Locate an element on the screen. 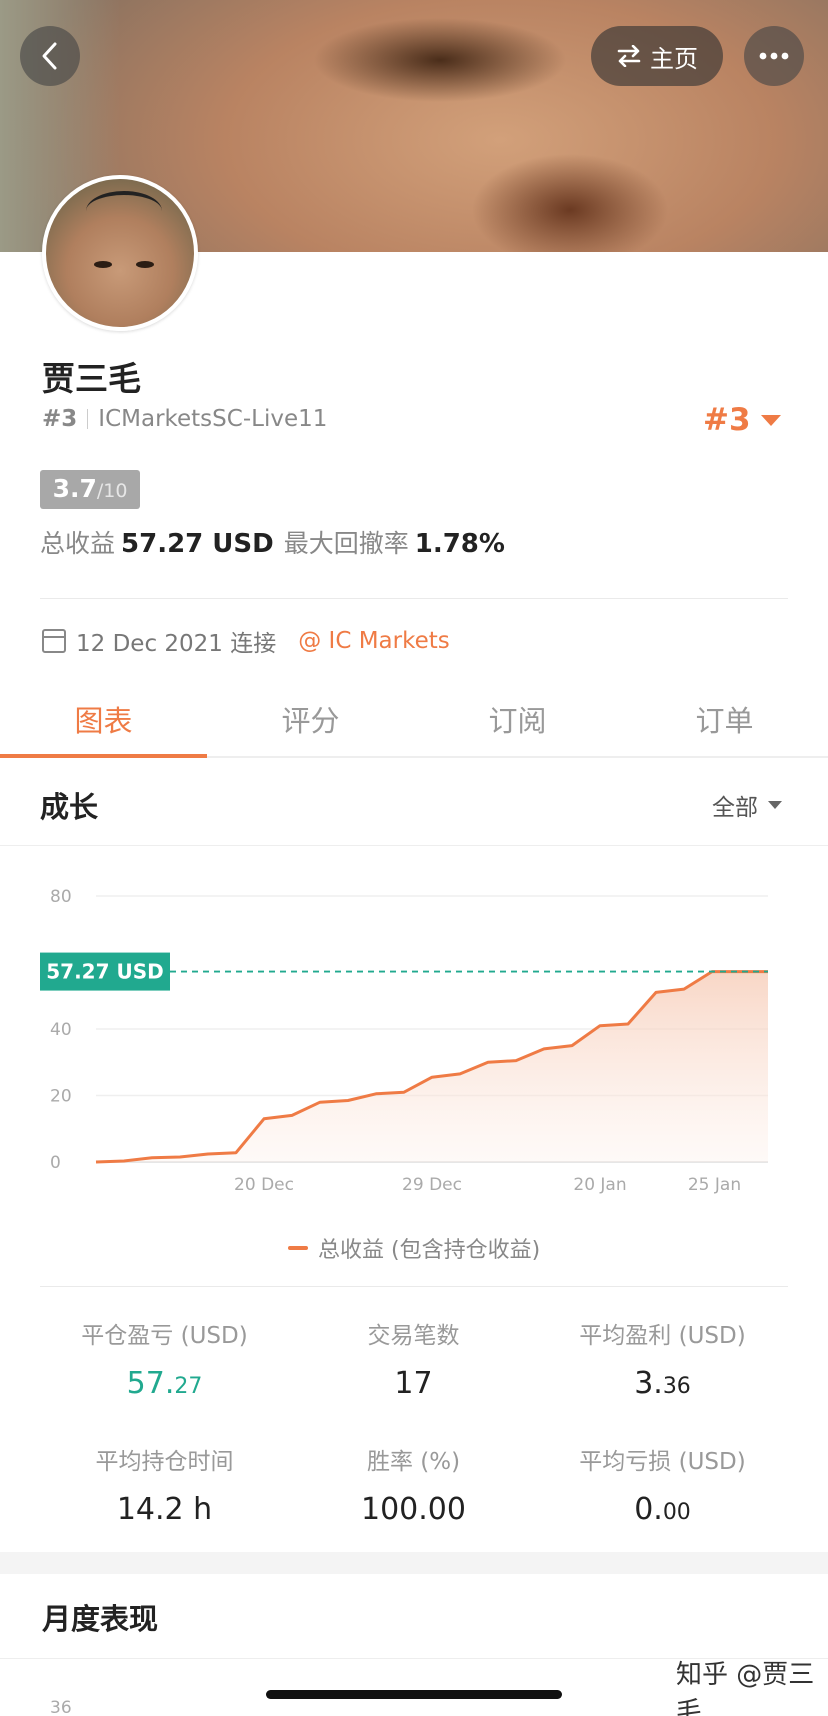 The height and width of the screenshot is (1716, 828). tab-chart: 图表 is located at coordinates (103, 717).